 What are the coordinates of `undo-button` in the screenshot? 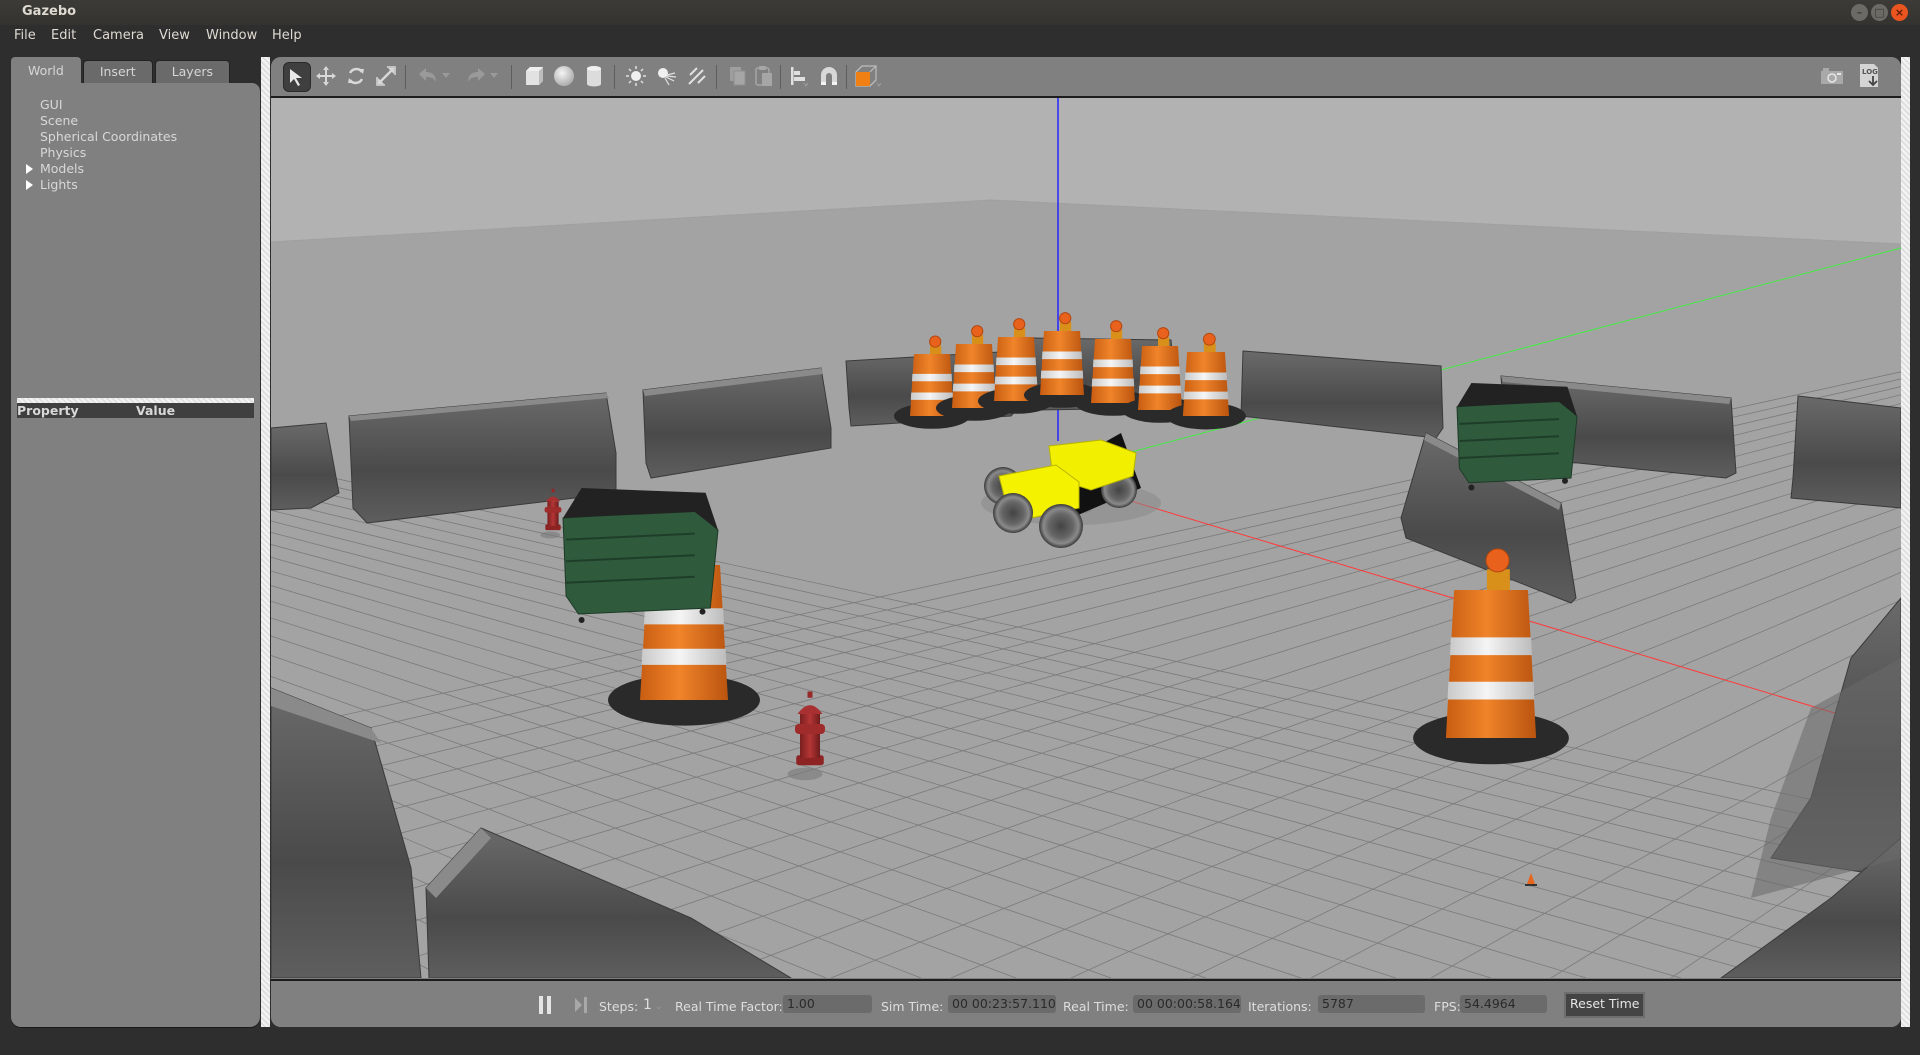 It's located at (428, 76).